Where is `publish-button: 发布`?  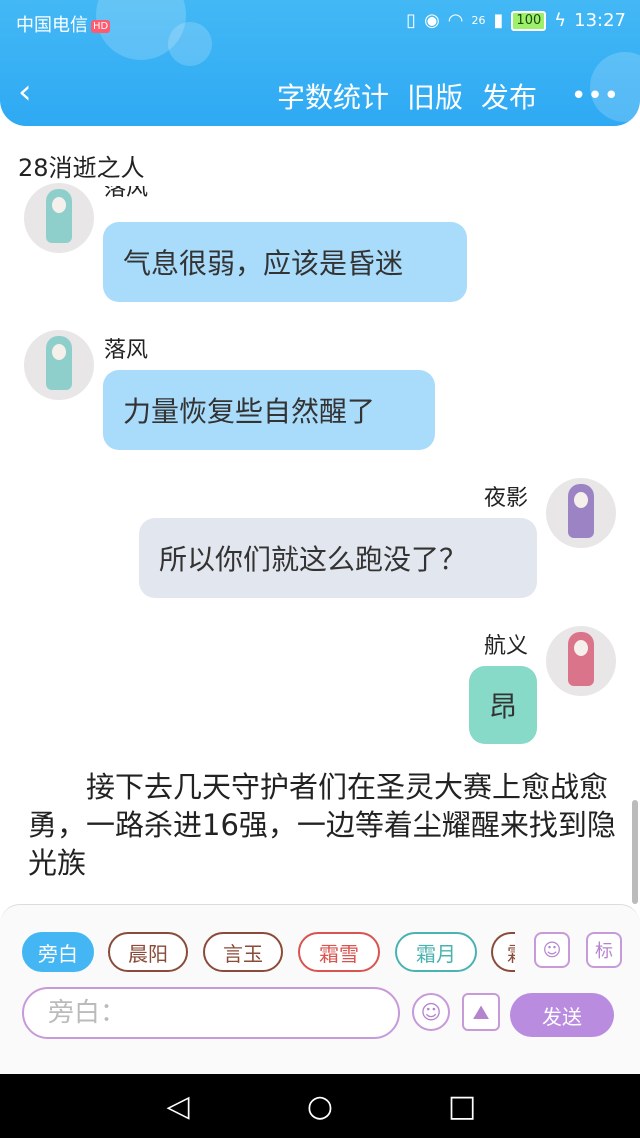 publish-button: 发布 is located at coordinates (509, 96).